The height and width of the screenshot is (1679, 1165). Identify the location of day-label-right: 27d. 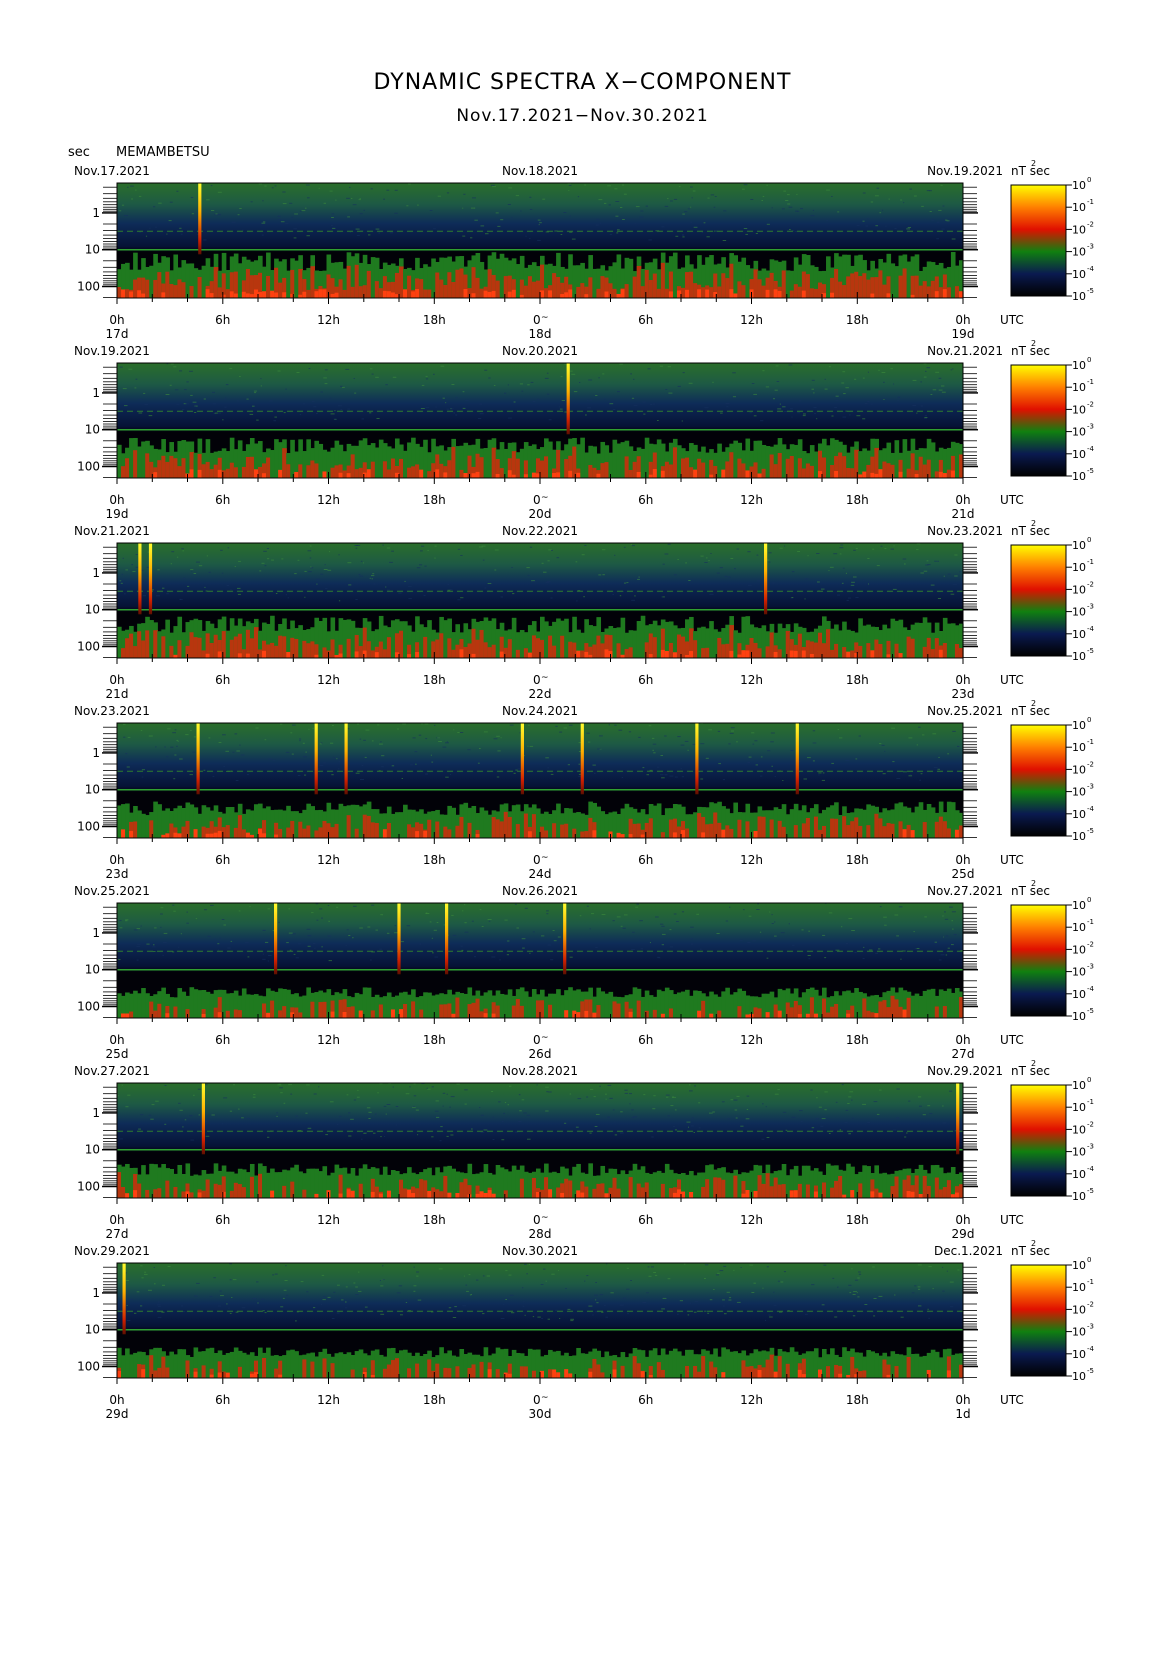
(963, 1054).